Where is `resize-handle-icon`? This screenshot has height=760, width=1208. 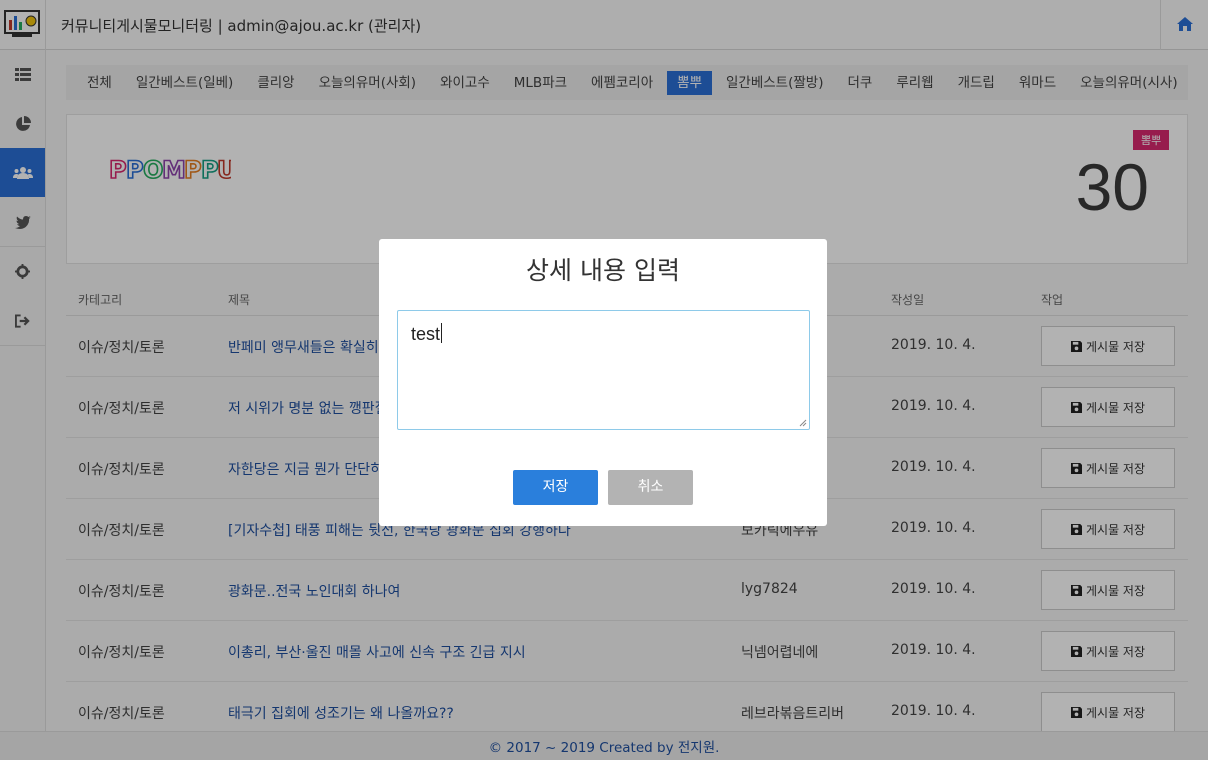 resize-handle-icon is located at coordinates (803, 423).